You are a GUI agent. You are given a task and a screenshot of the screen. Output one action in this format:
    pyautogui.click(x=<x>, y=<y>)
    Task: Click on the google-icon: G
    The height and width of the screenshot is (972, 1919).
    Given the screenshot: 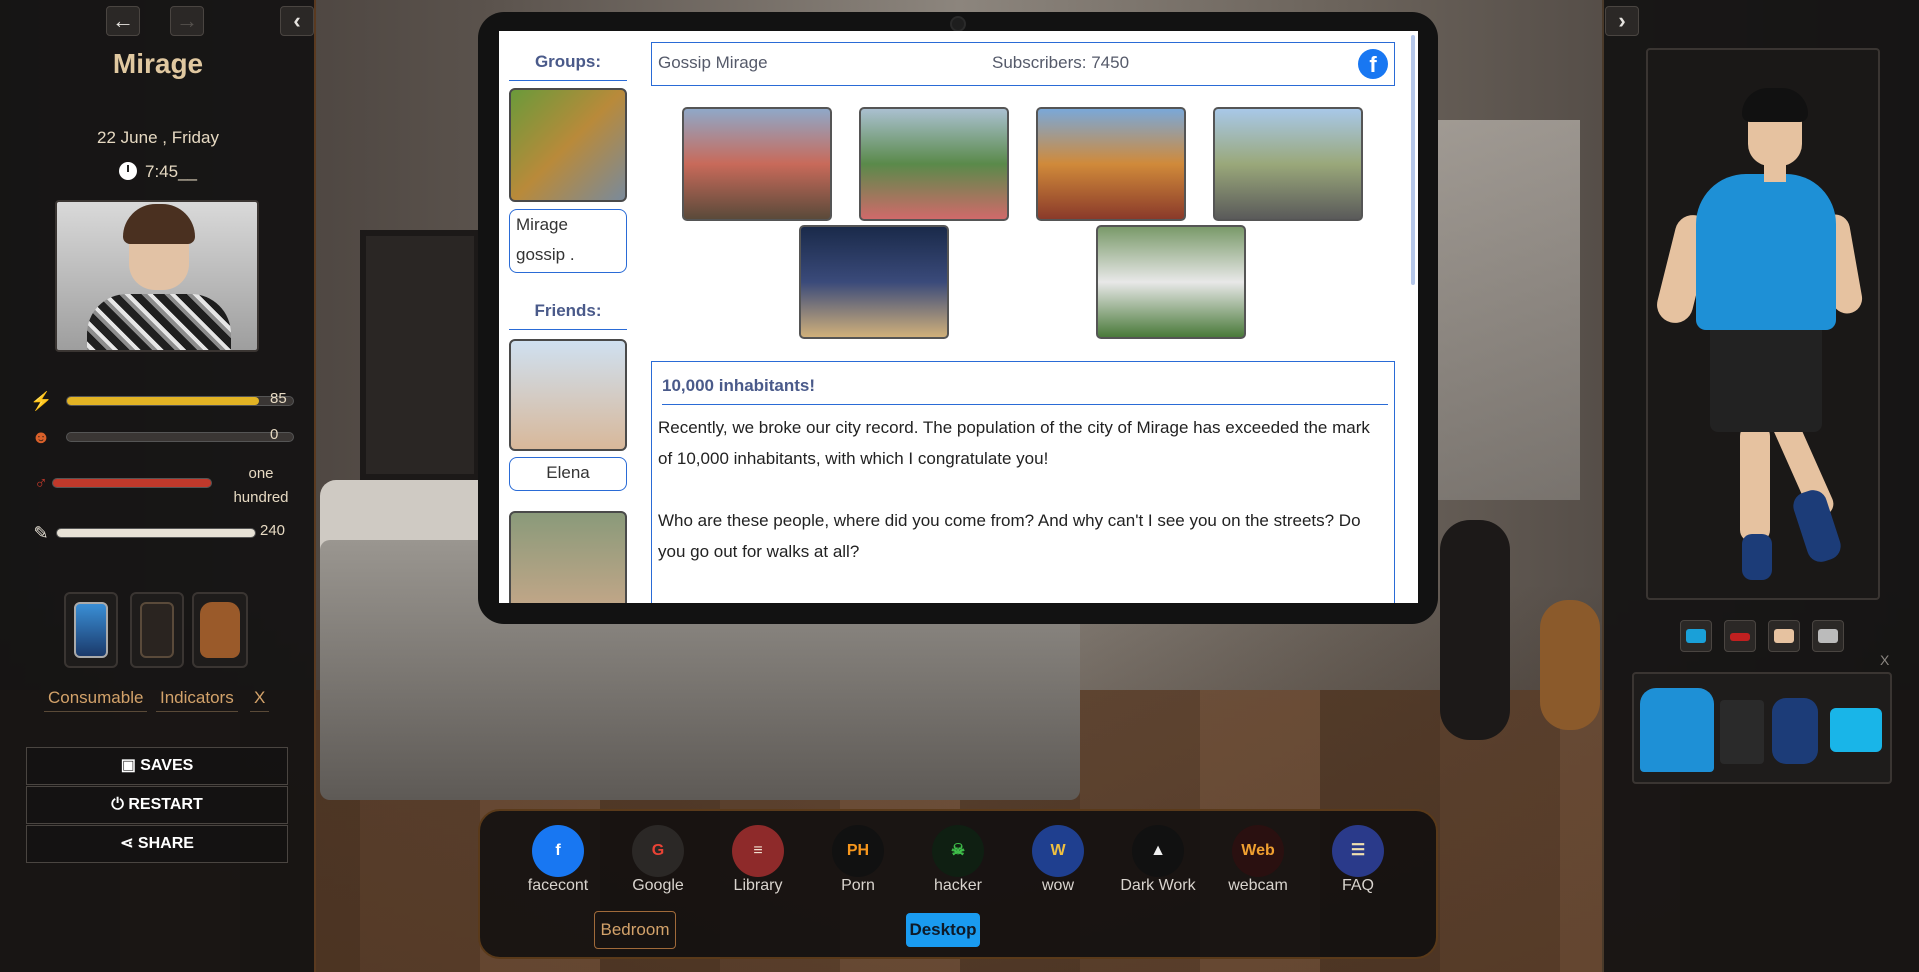 What is the action you would take?
    pyautogui.click(x=658, y=851)
    